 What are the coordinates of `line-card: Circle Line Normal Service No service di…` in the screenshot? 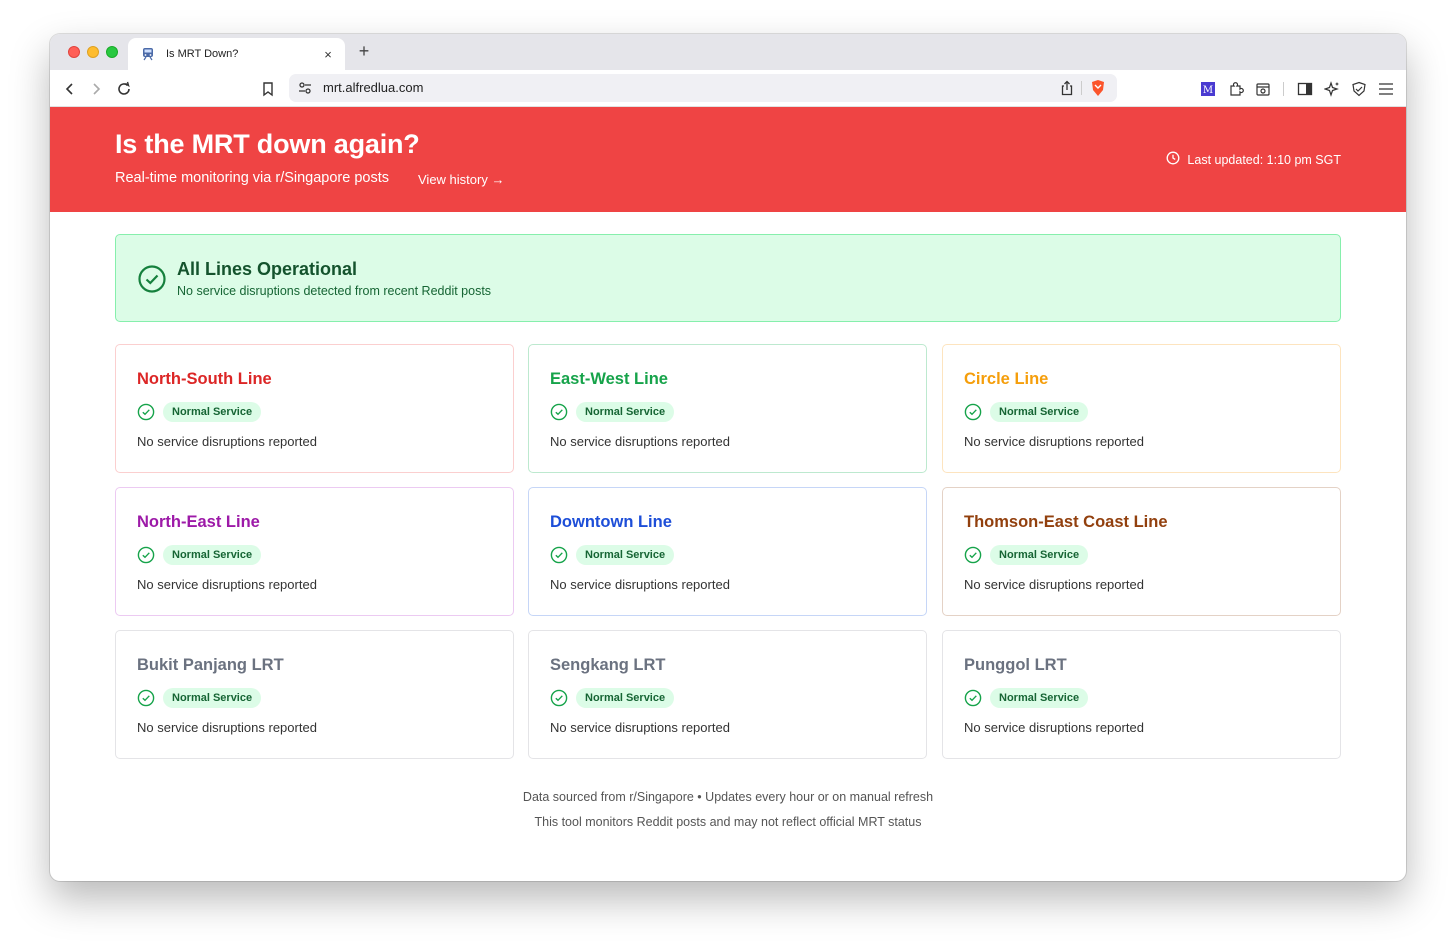 It's located at (1141, 408).